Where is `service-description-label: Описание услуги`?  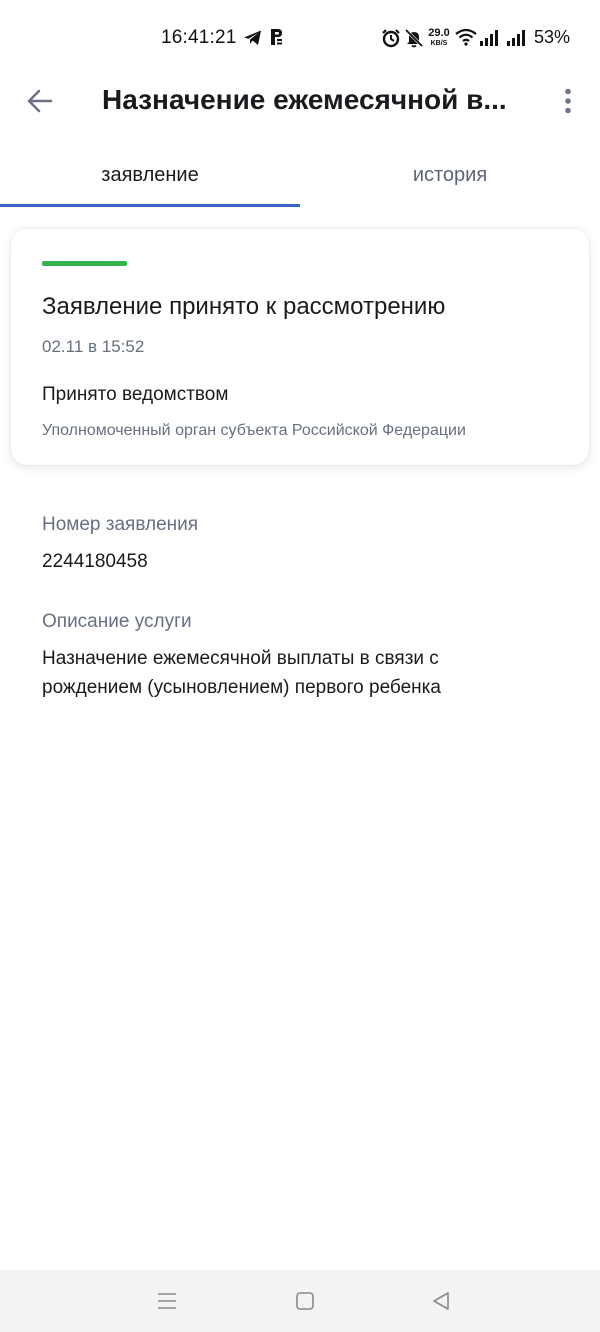 service-description-label: Описание услуги is located at coordinates (117, 621).